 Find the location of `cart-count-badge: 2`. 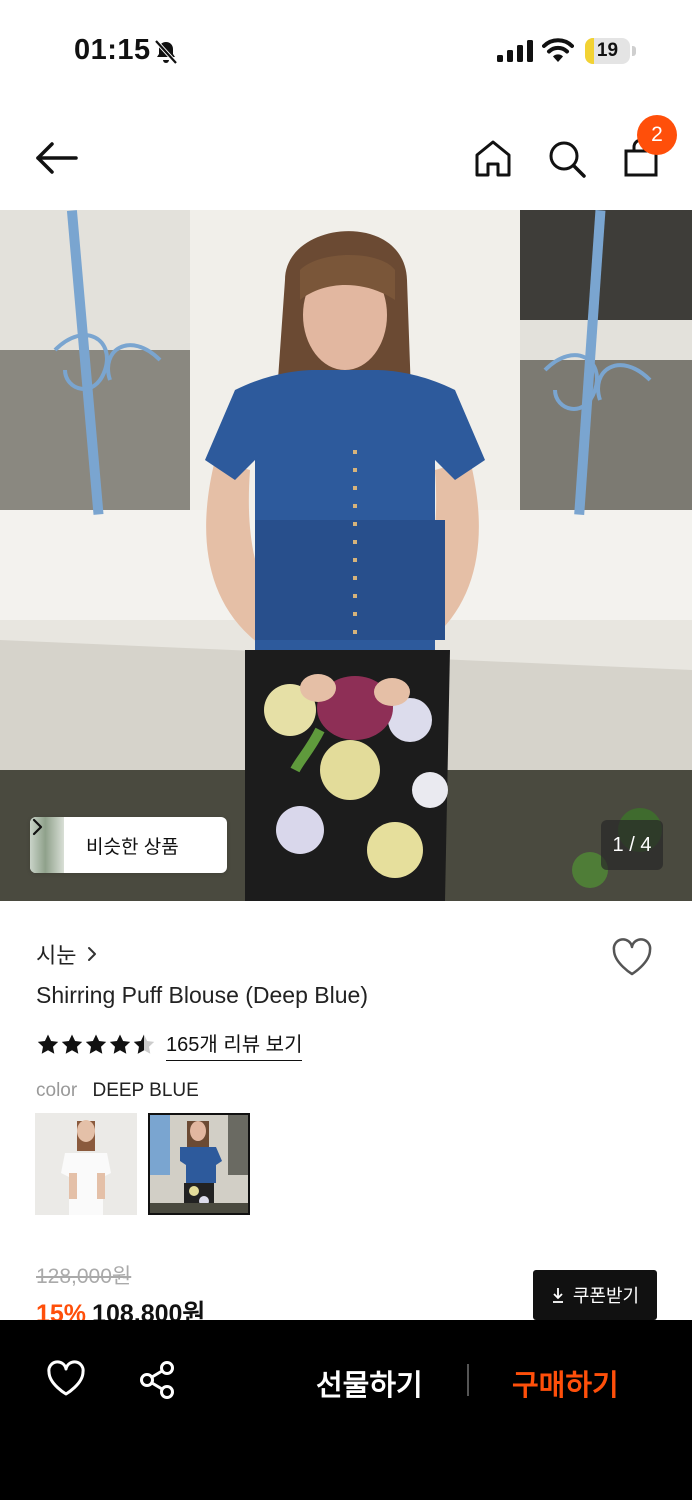

cart-count-badge: 2 is located at coordinates (657, 135).